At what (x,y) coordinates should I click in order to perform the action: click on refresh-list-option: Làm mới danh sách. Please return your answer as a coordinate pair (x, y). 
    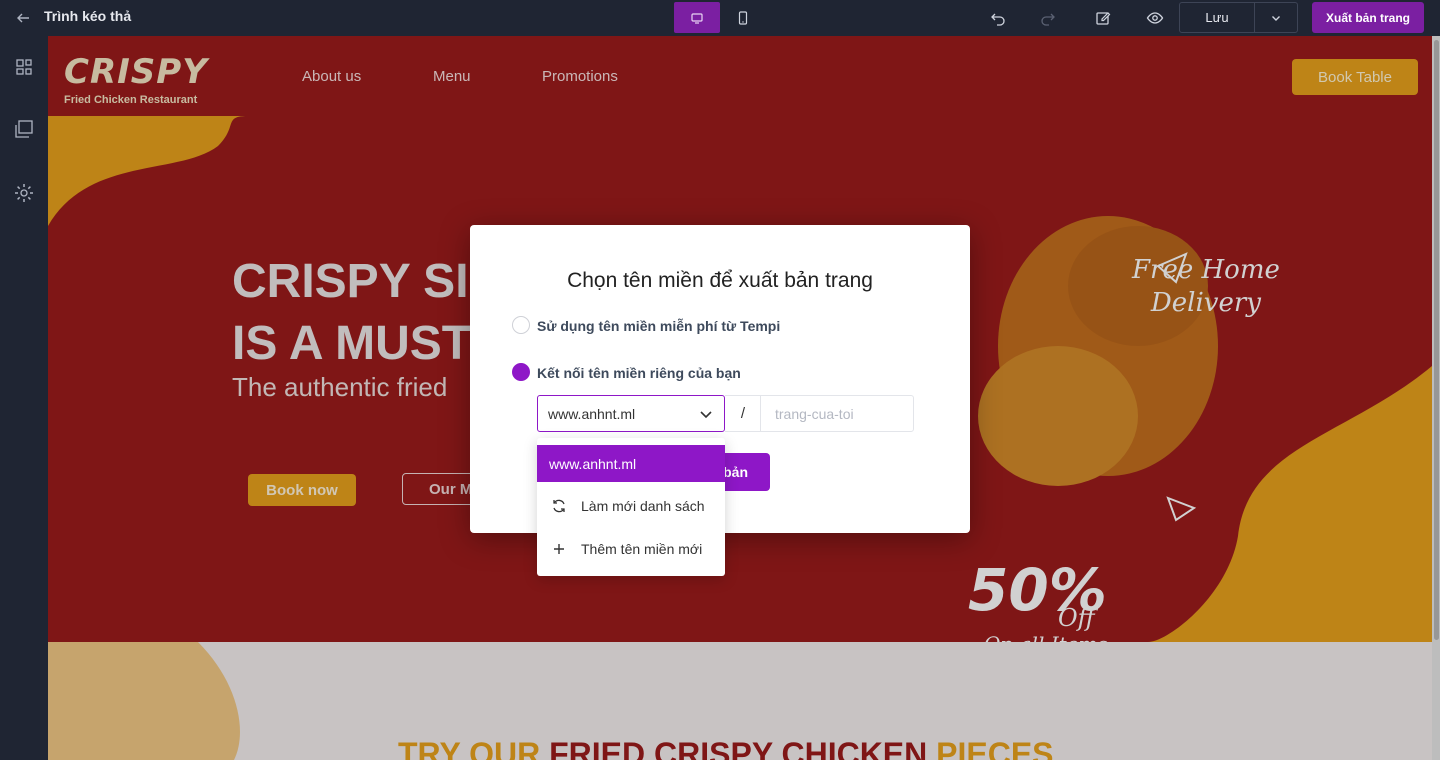
    Looking at the image, I should click on (631, 506).